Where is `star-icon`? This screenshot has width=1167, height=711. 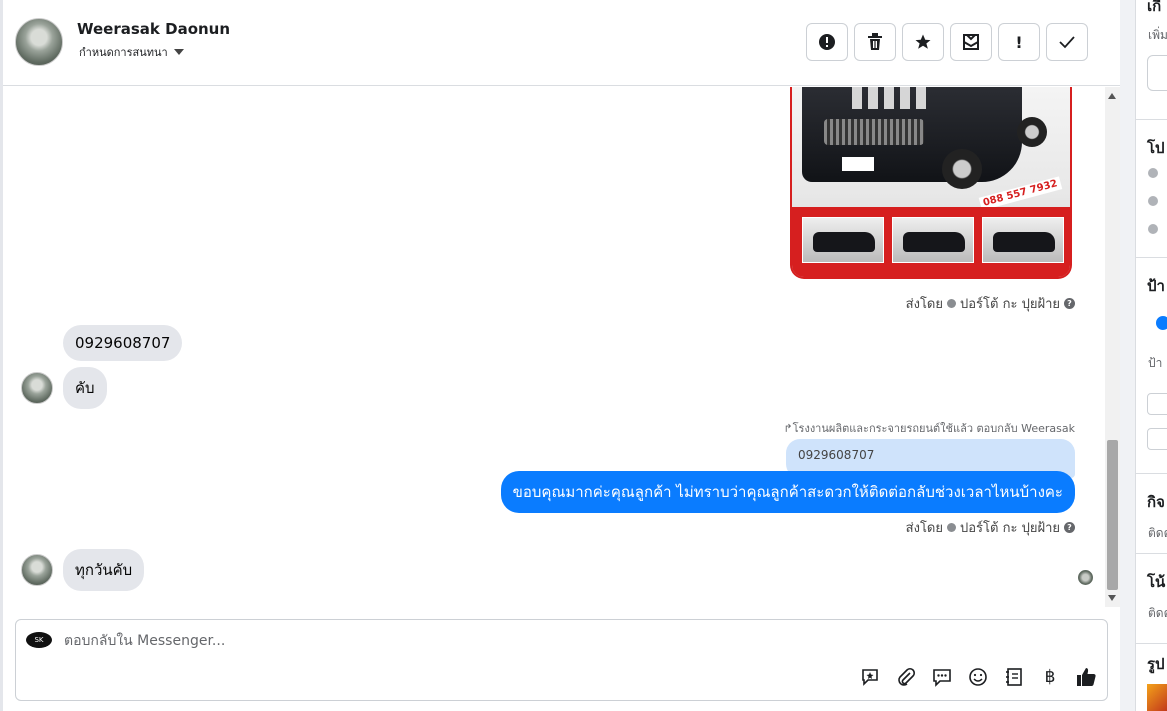
star-icon is located at coordinates (923, 41).